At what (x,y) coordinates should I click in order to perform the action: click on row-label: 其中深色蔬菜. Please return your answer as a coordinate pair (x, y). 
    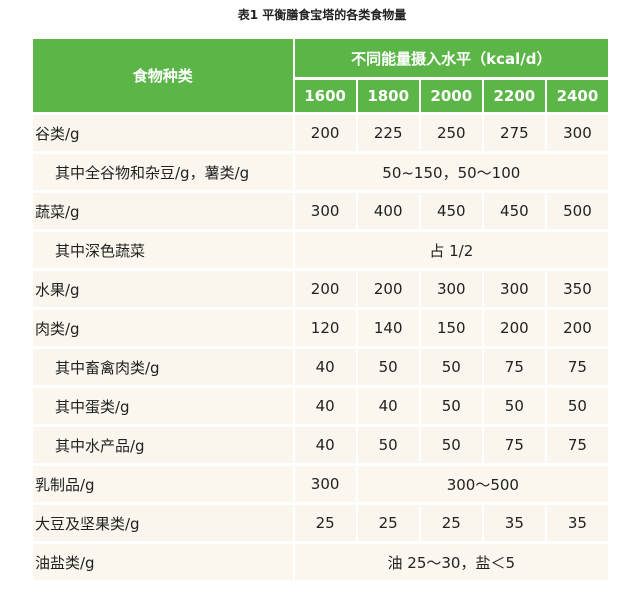
    Looking at the image, I should click on (163, 250).